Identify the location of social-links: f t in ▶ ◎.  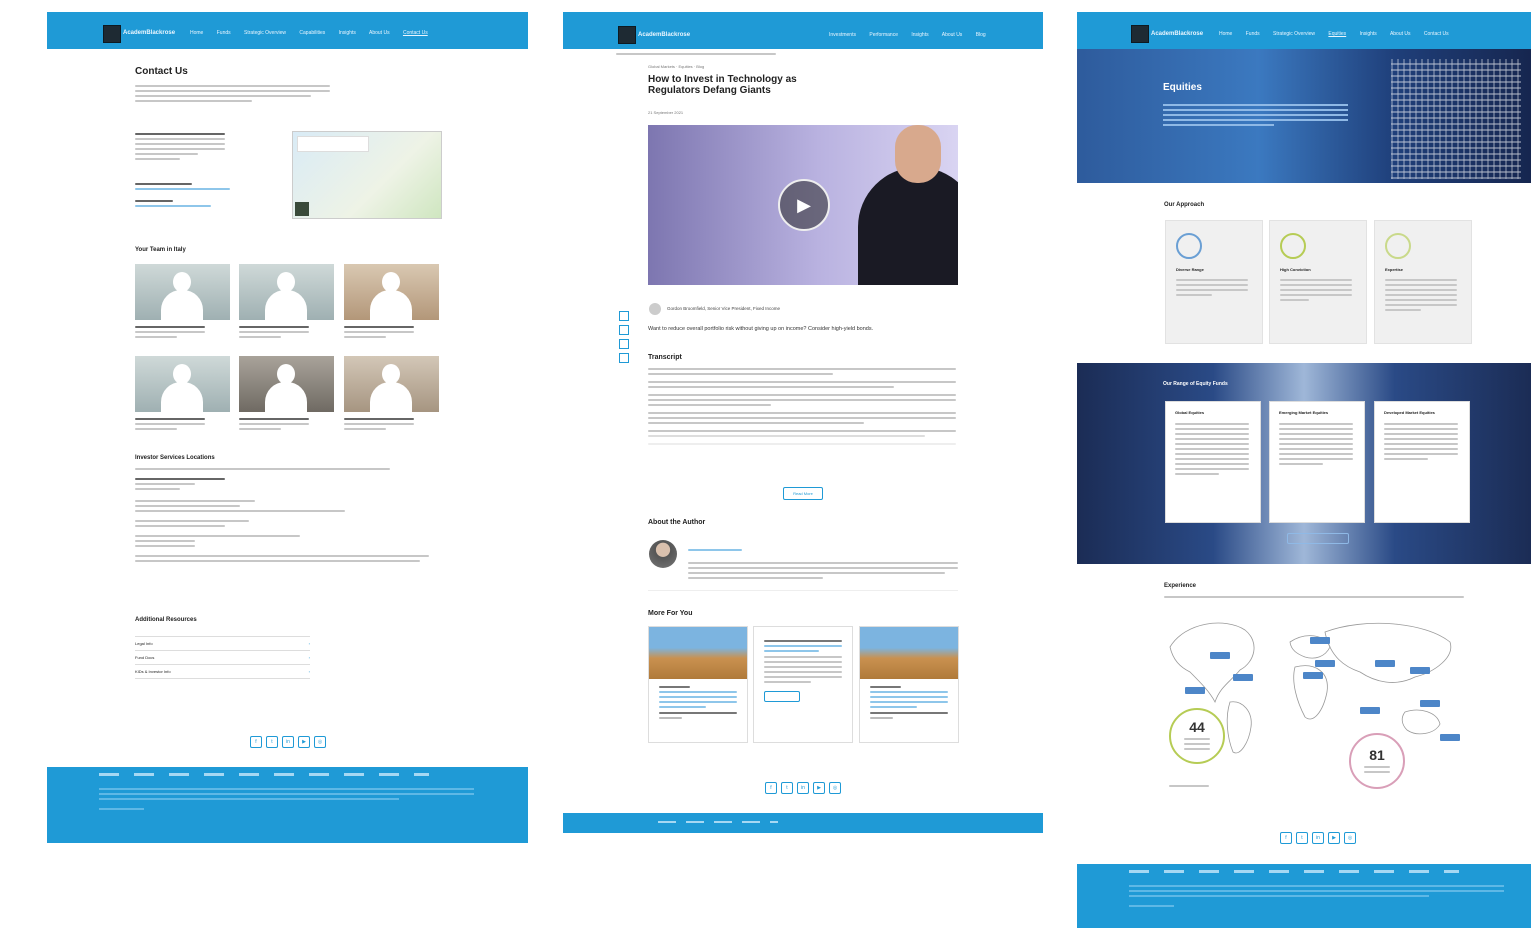
(288, 742).